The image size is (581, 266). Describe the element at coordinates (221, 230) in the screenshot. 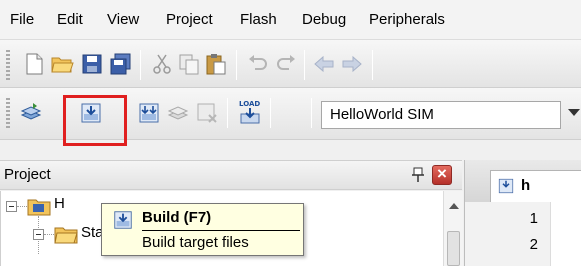

I see `tooltip-divider` at that location.